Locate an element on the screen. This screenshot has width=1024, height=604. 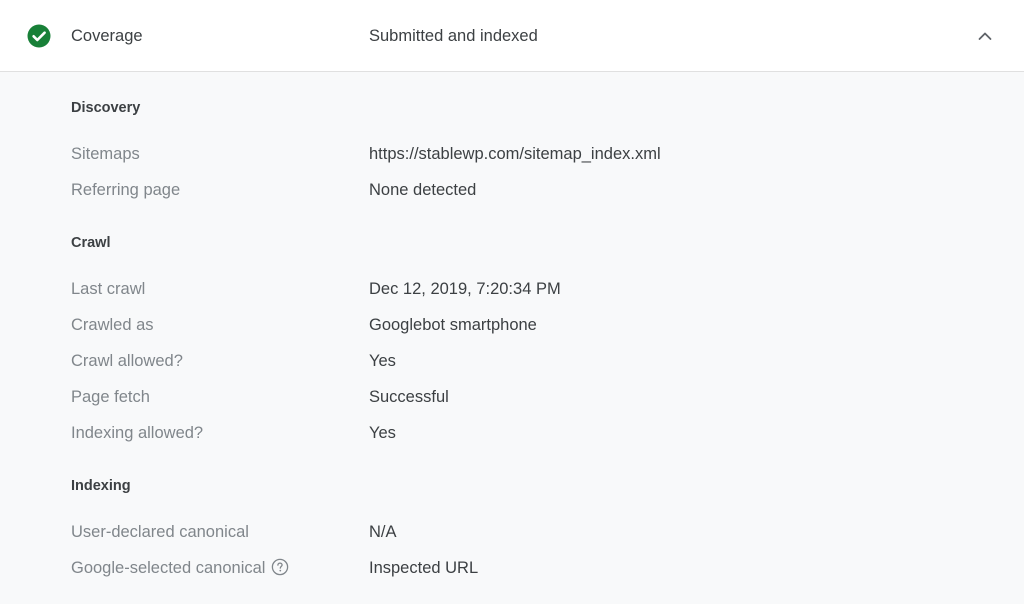
label-crawled-as: Crawled as is located at coordinates (112, 325).